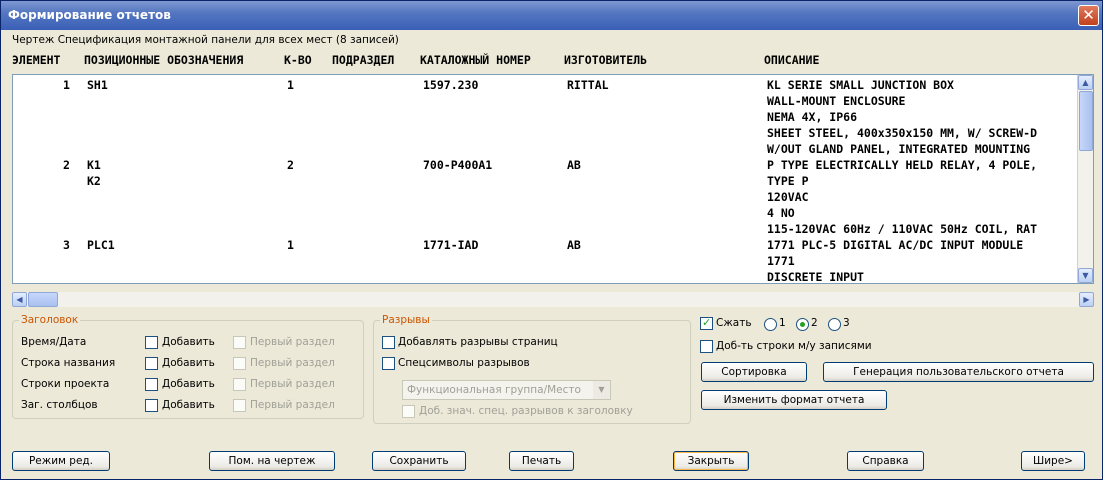  Describe the element at coordinates (860, 85) in the screenshot. I see `description-line: KL SERIE SMALL JUNCTION BOX` at that location.